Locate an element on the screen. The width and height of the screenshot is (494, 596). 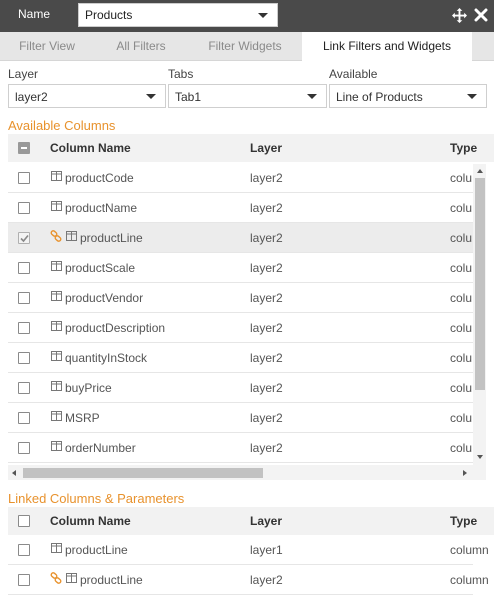
tab-all-filters: All Filters is located at coordinates (141, 46).